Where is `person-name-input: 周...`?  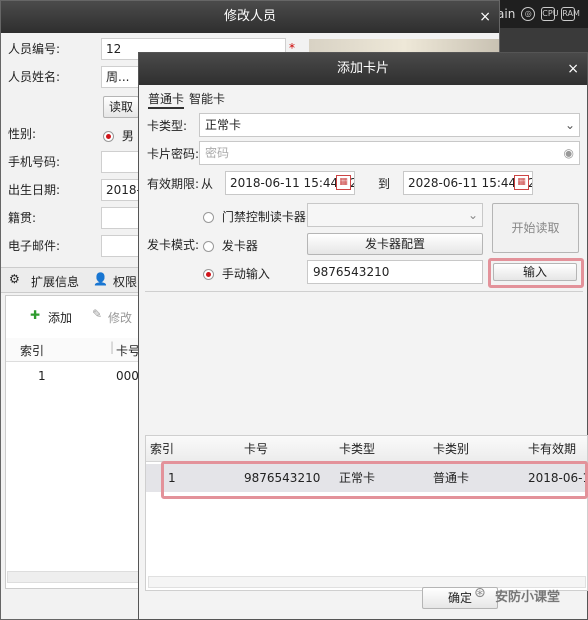 person-name-input: 周... is located at coordinates (121, 77).